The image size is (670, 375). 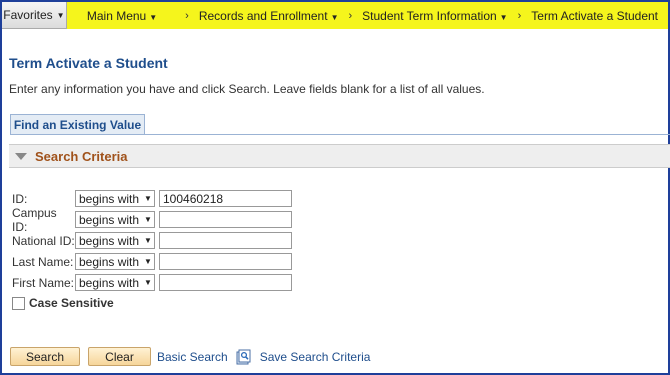 I want to click on field-row-first-name: First Name: begins with ▼, so click(x=152, y=282).